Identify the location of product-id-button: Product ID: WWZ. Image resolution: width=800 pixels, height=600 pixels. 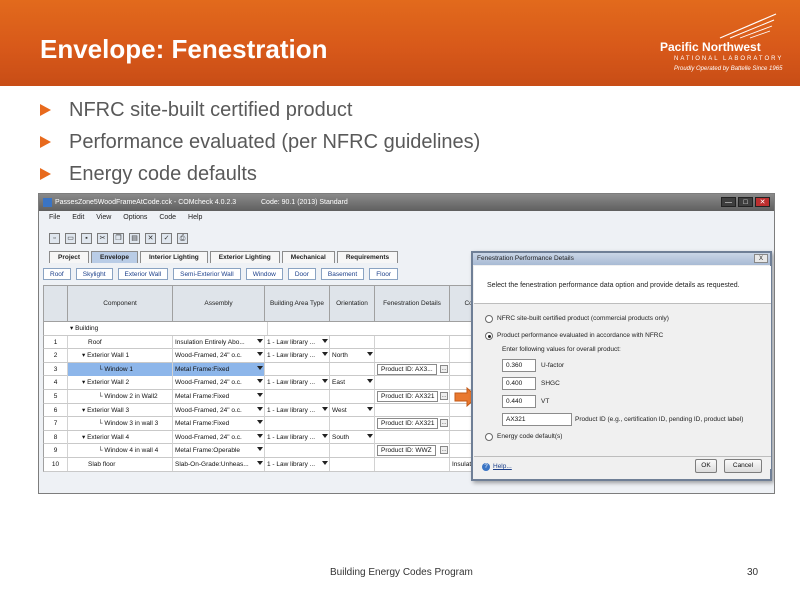
(406, 451).